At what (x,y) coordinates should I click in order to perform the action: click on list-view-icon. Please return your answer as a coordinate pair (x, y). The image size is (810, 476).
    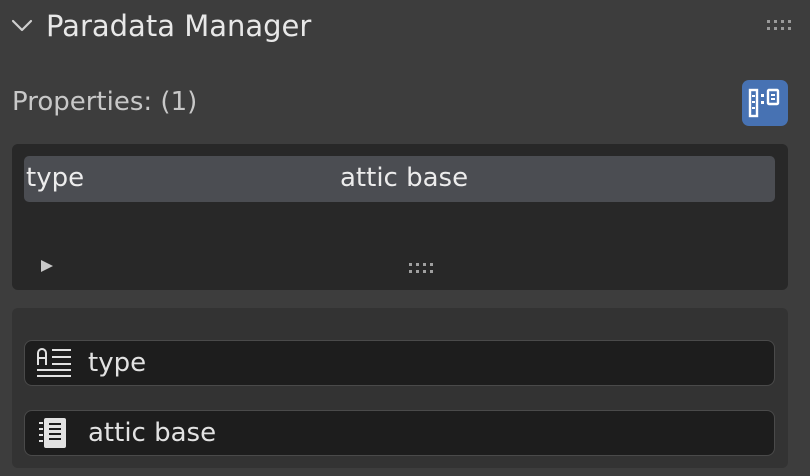
    Looking at the image, I should click on (764, 103).